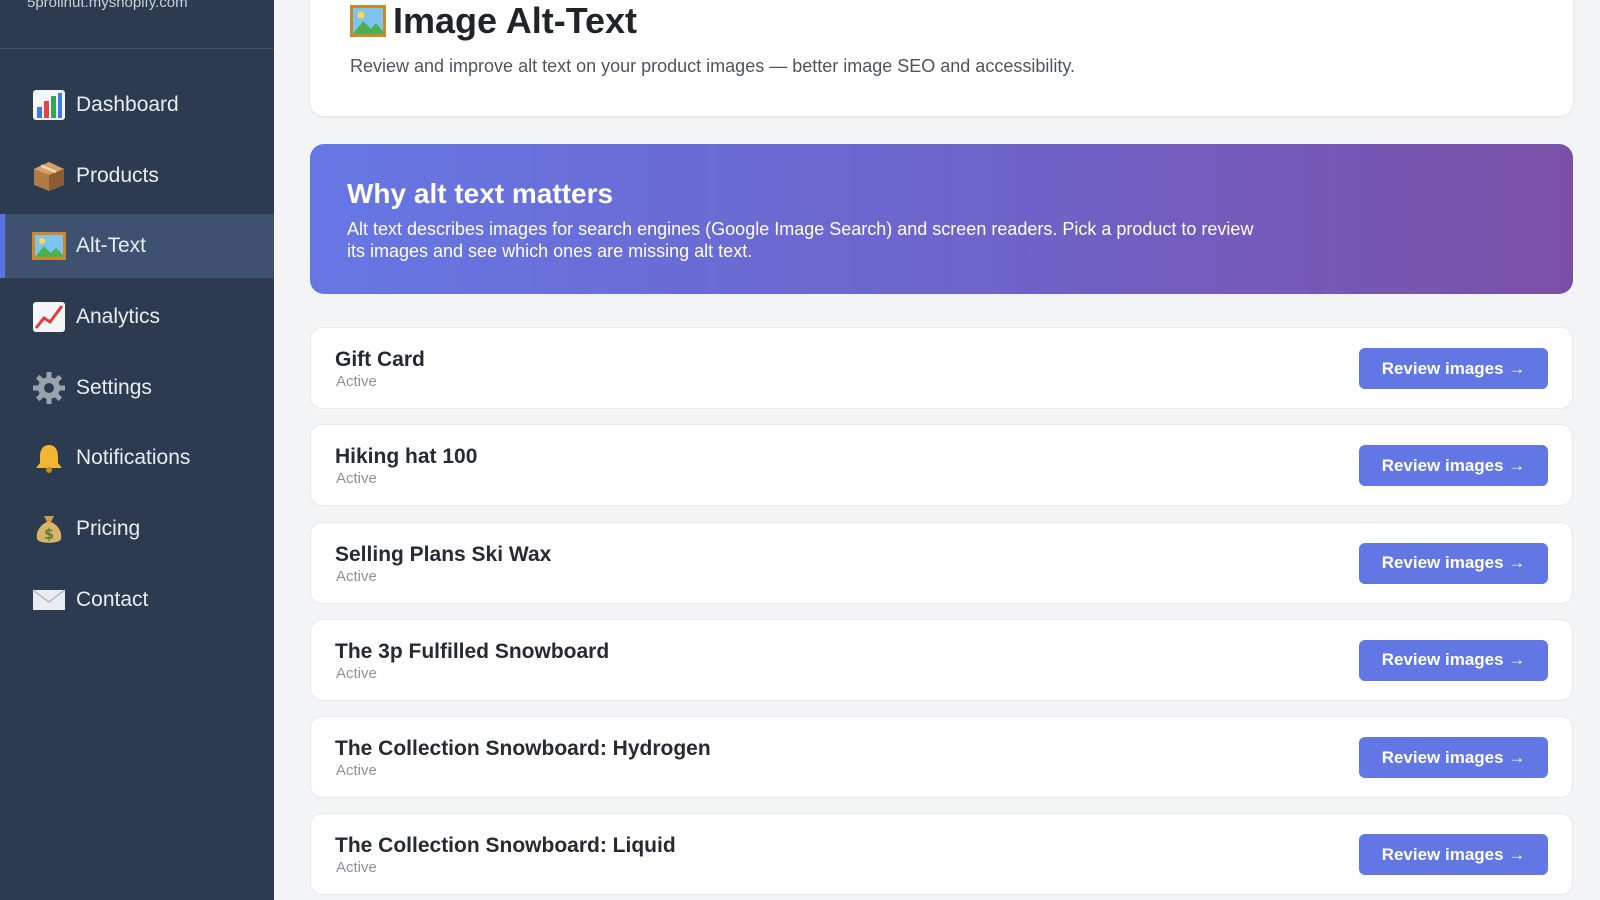 The image size is (1600, 900). I want to click on store-domain: 5prolinut.myshopify.com, so click(107, 5).